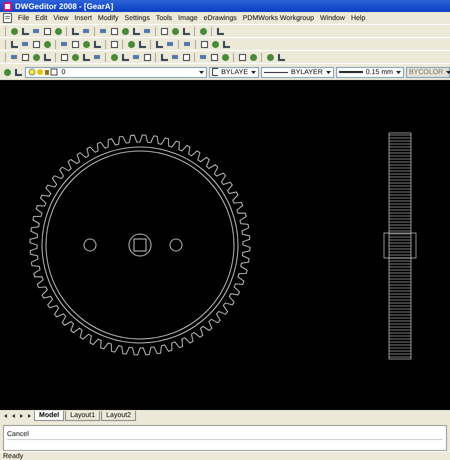 This screenshot has width=450, height=460. Describe the element at coordinates (43, 72) in the screenshot. I see `layer-state-icon` at that location.